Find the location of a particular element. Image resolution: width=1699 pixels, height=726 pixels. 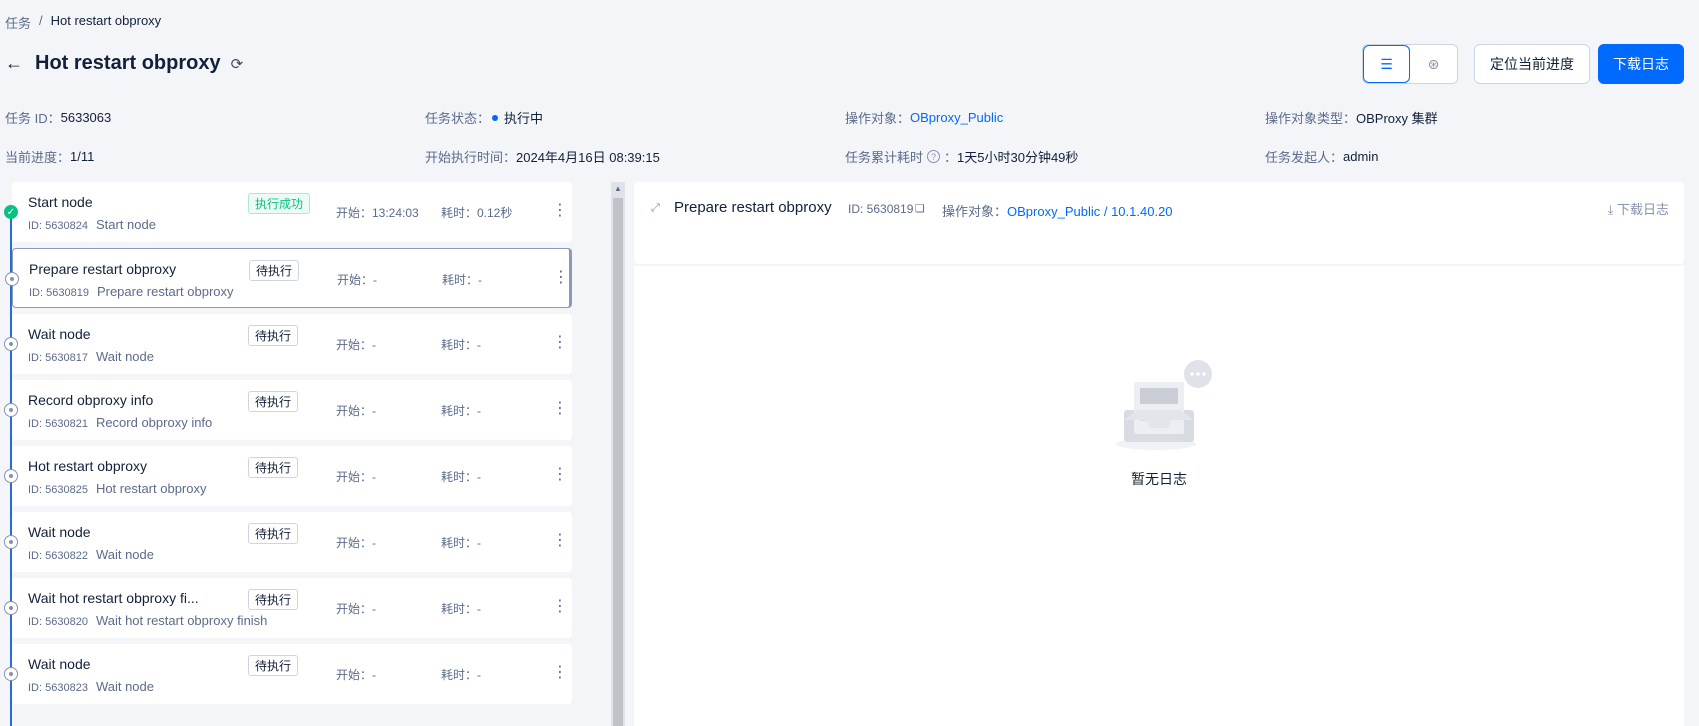

info-target: 操作对象： OBproxy_Public is located at coordinates (924, 117).